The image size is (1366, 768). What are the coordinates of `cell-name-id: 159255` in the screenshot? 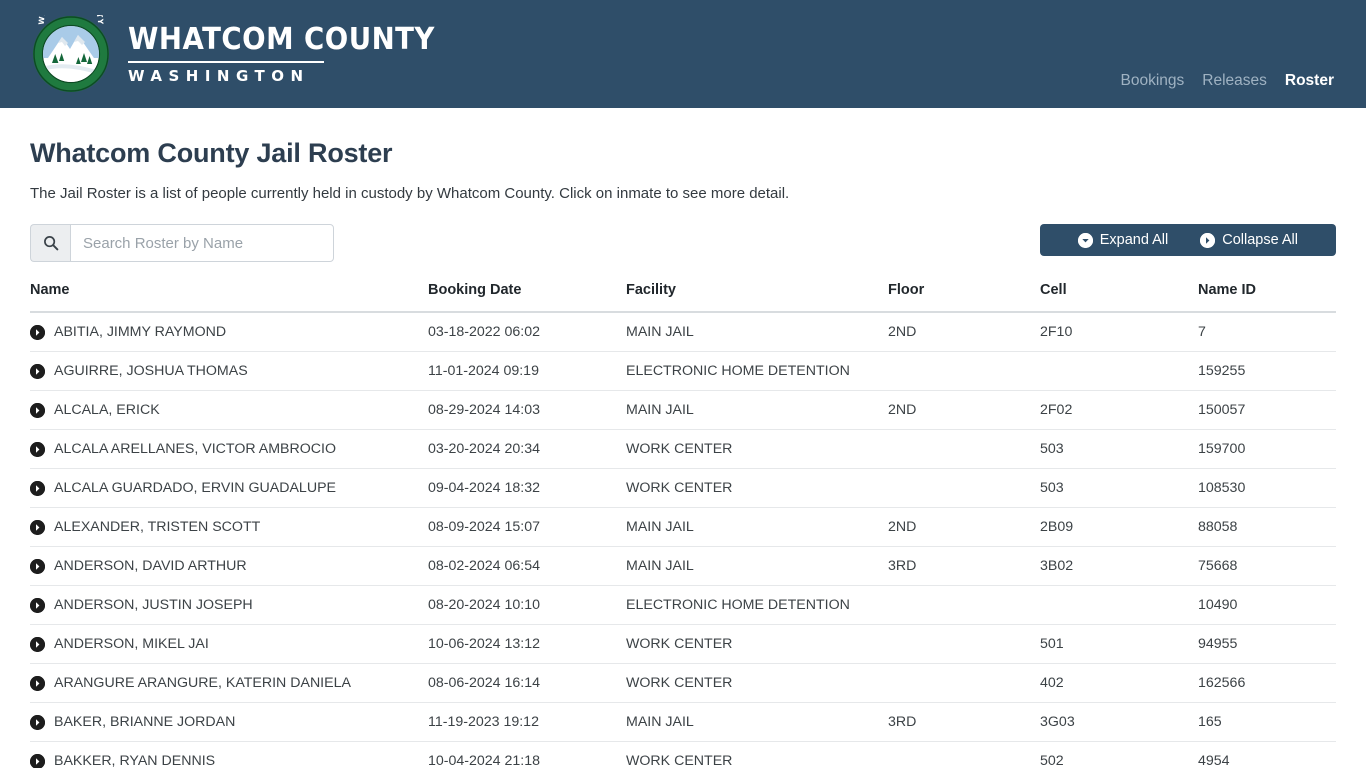 It's located at (1267, 371).